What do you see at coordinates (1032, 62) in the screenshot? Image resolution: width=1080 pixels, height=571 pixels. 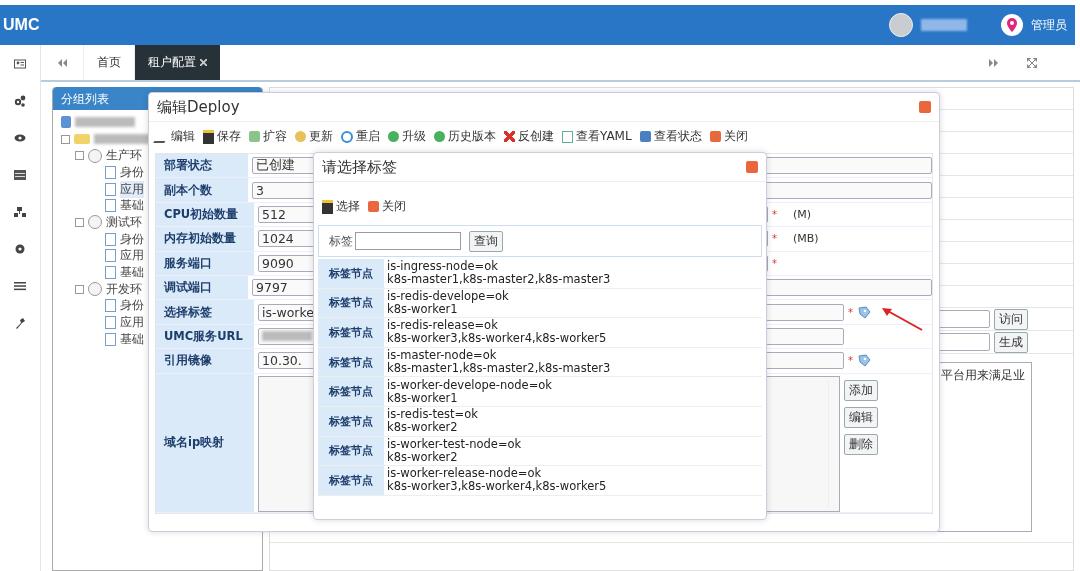 I see `fullscreen-icon` at bounding box center [1032, 62].